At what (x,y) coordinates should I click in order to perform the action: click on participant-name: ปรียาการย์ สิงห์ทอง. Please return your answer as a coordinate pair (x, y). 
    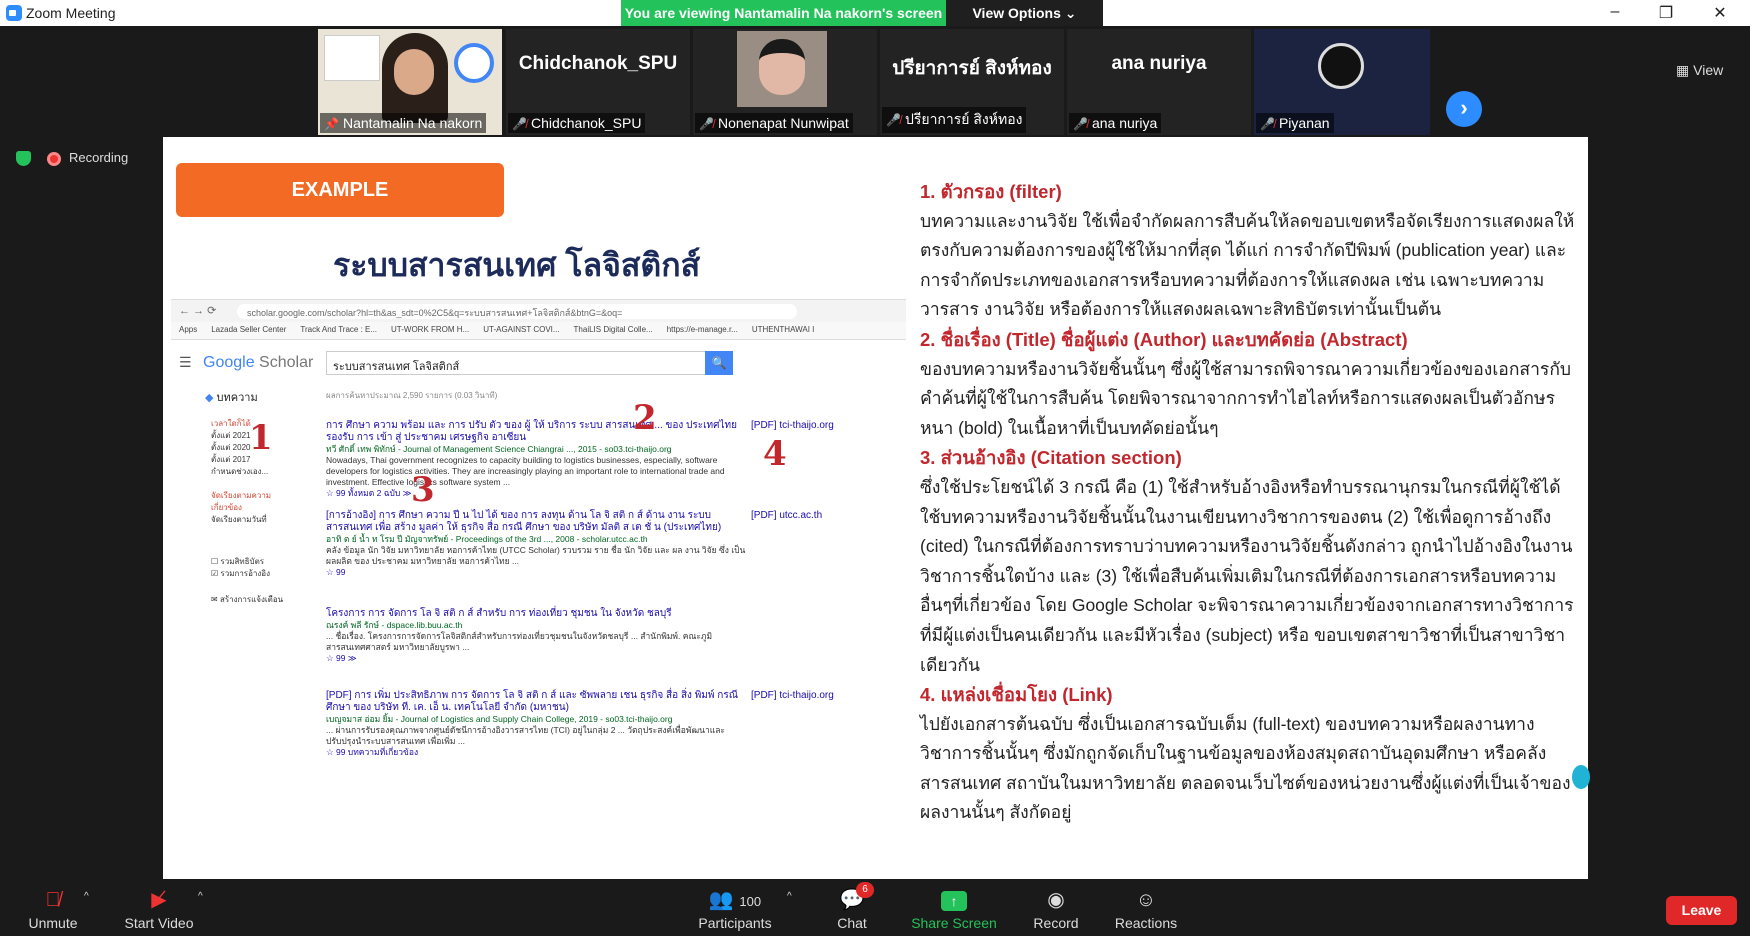
    Looking at the image, I should click on (972, 68).